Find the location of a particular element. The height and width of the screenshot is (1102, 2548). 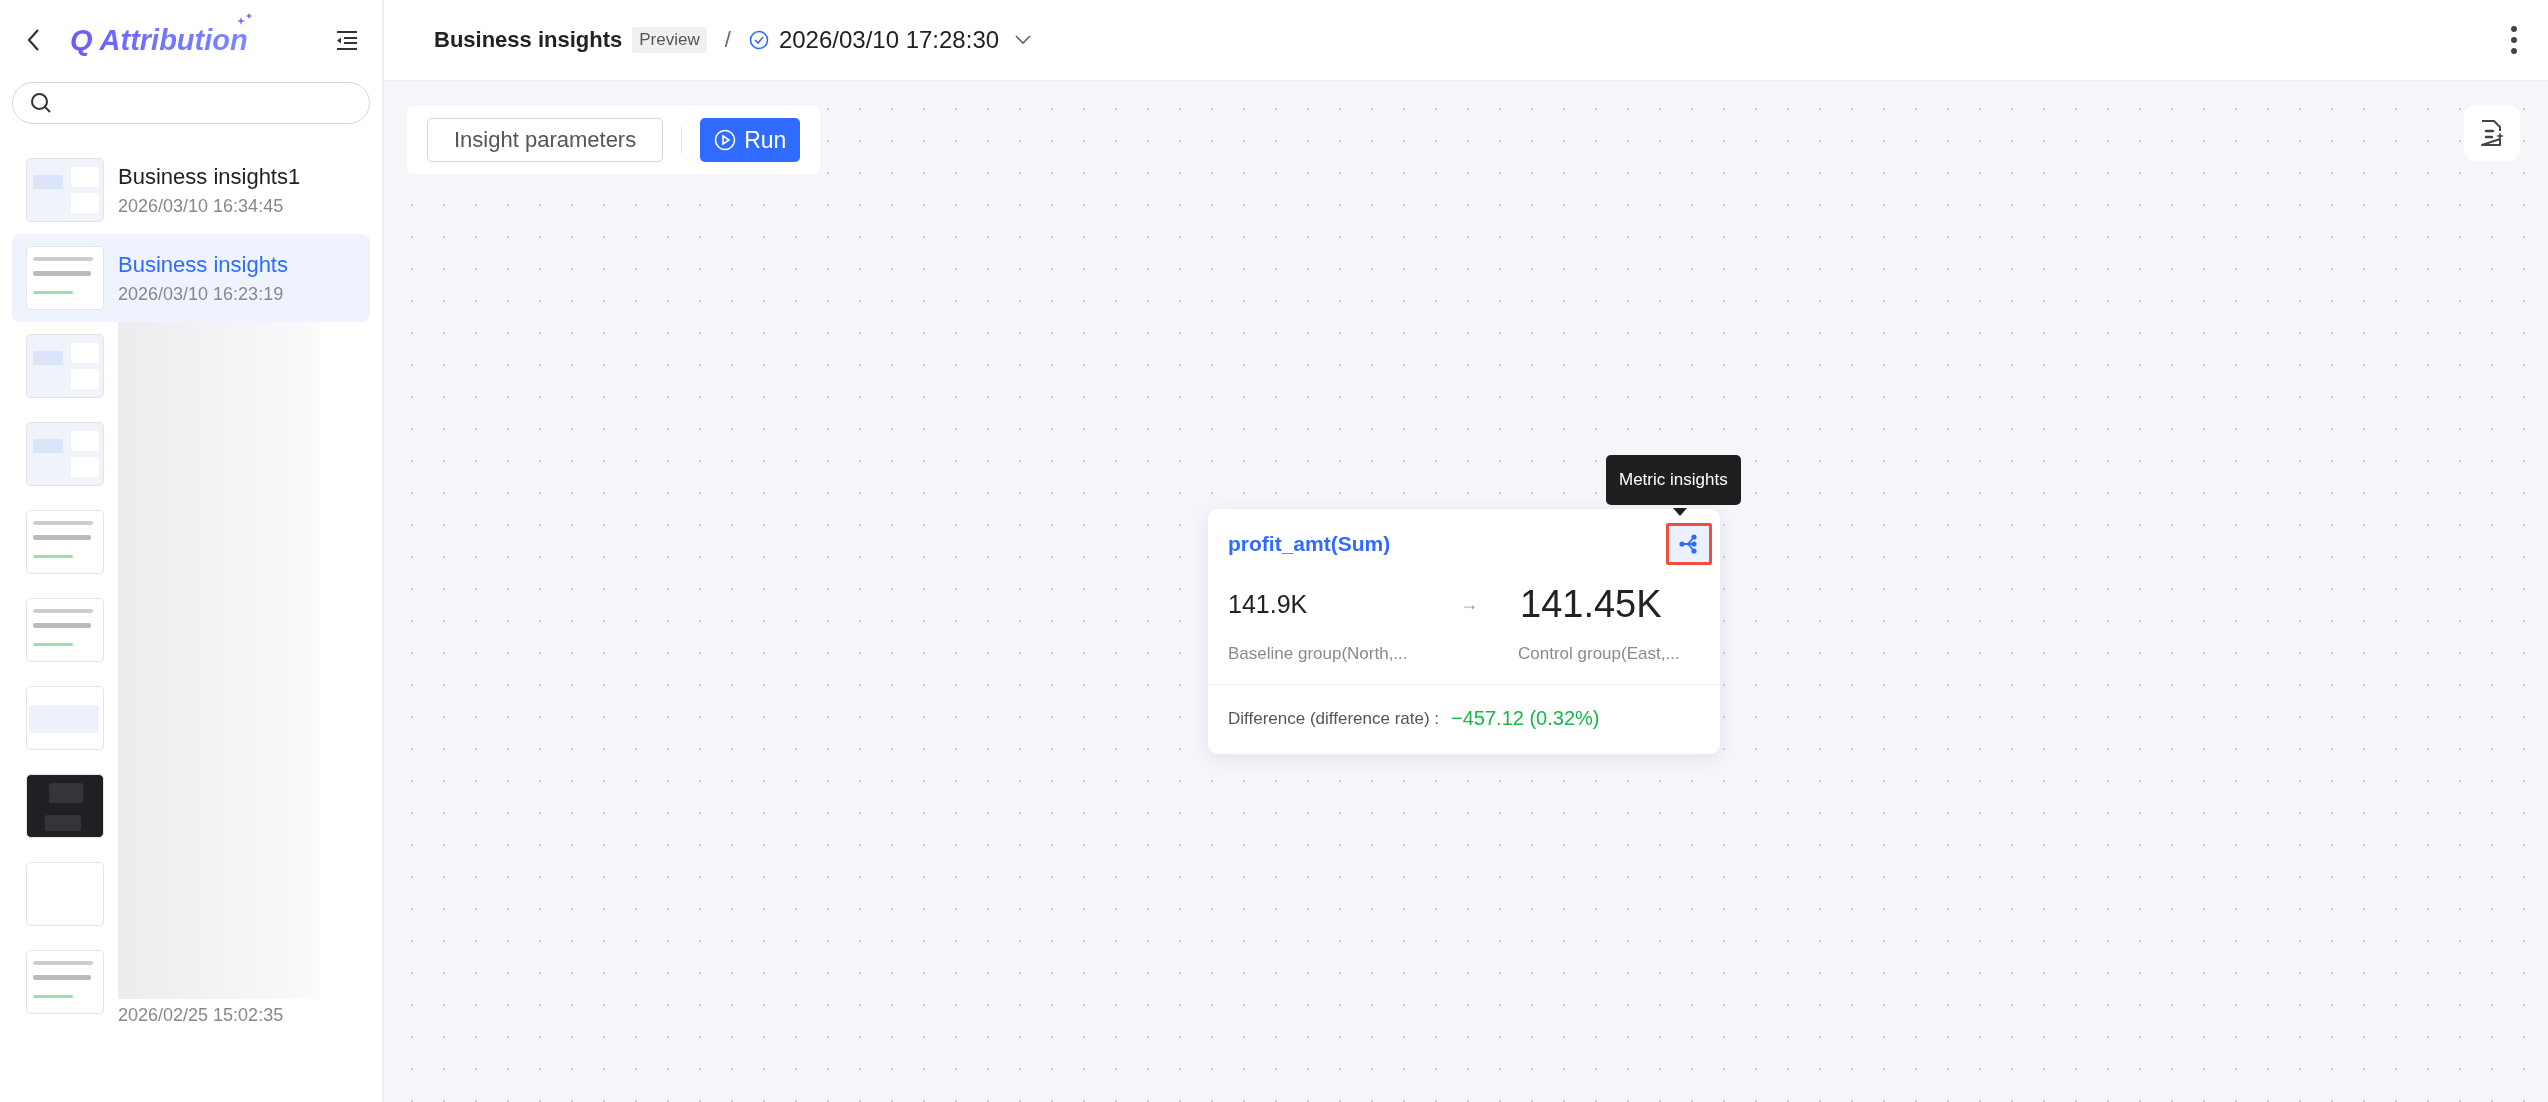

more-icon is located at coordinates (2514, 40).